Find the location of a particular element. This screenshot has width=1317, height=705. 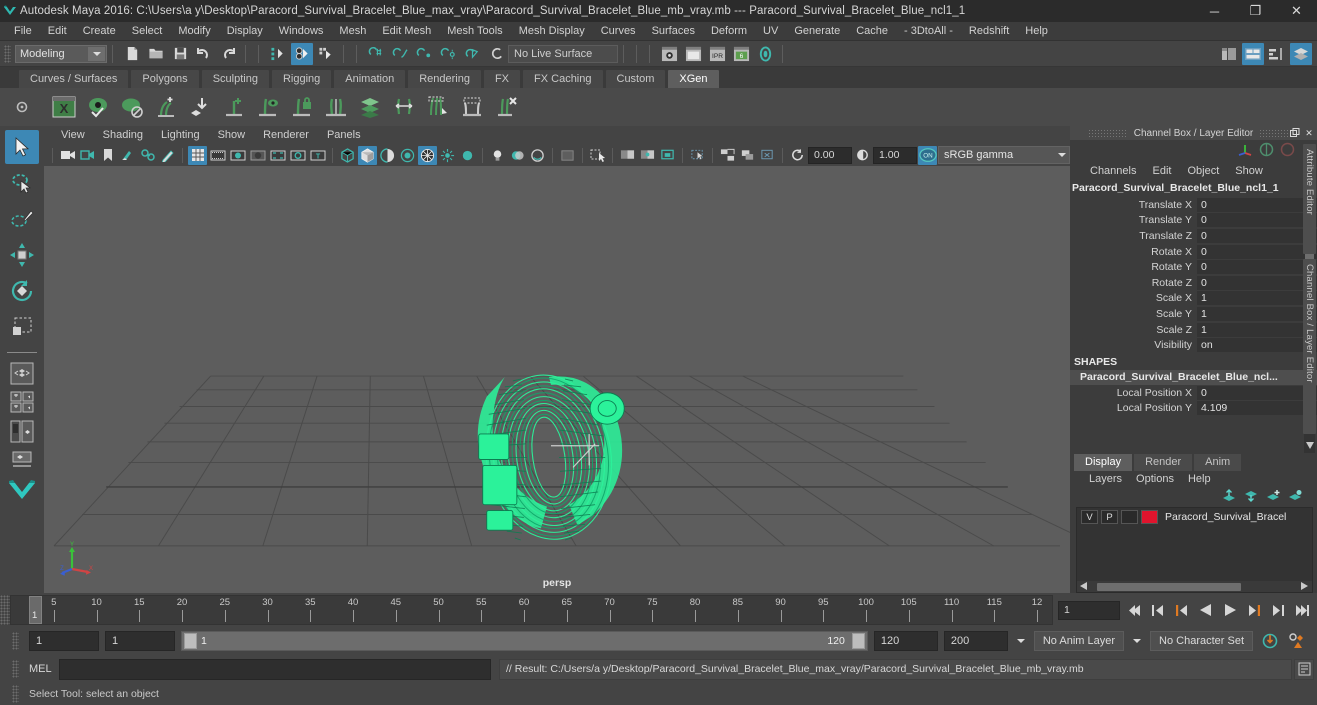

channel-row: Rotate Y 0 is located at coordinates (1193, 267).